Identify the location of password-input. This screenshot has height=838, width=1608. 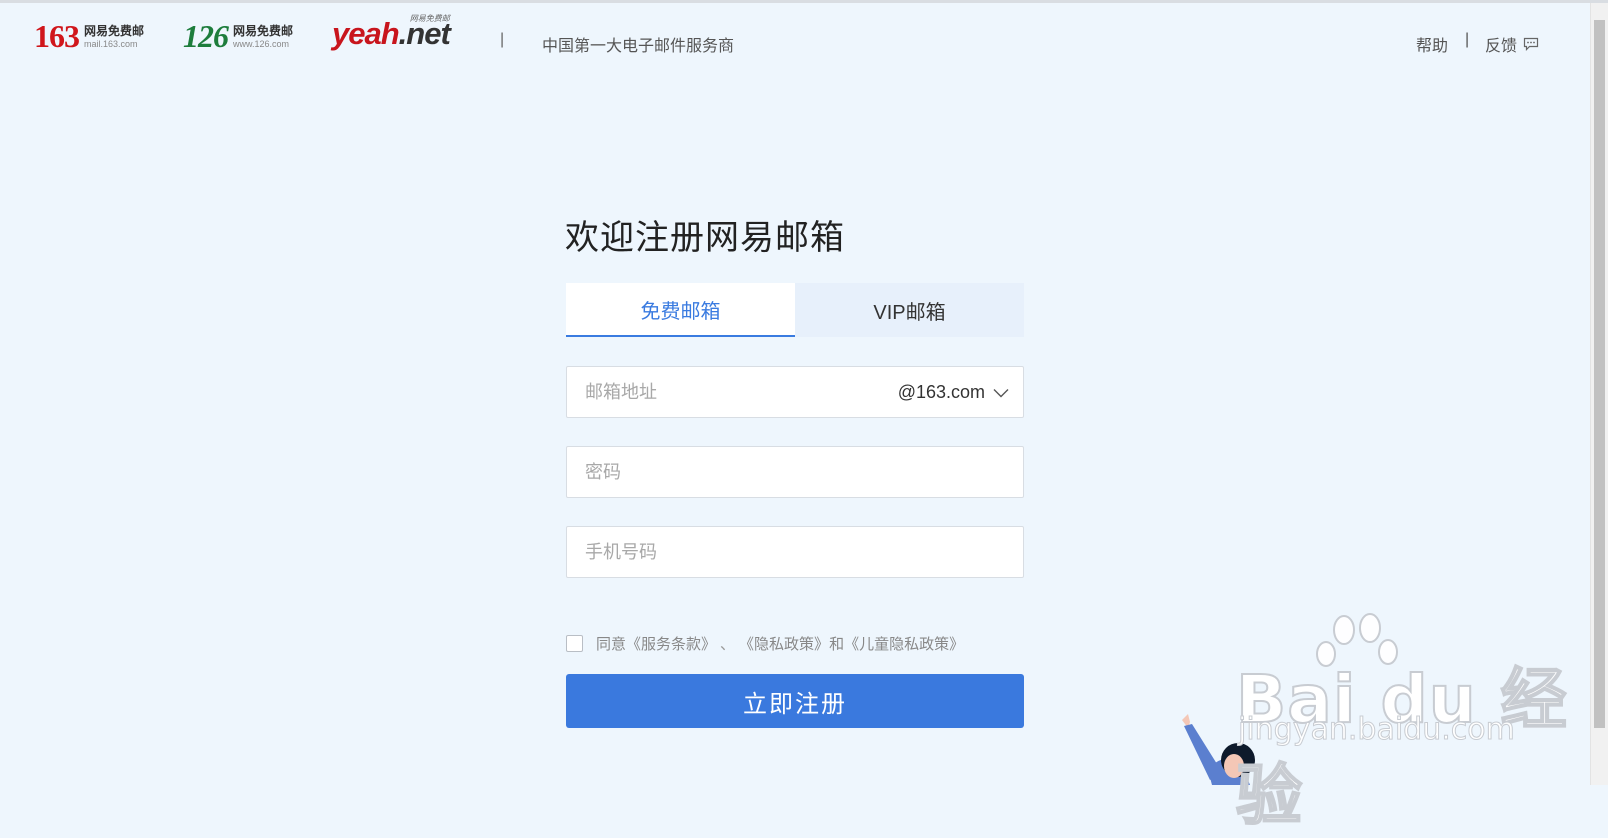
(795, 472).